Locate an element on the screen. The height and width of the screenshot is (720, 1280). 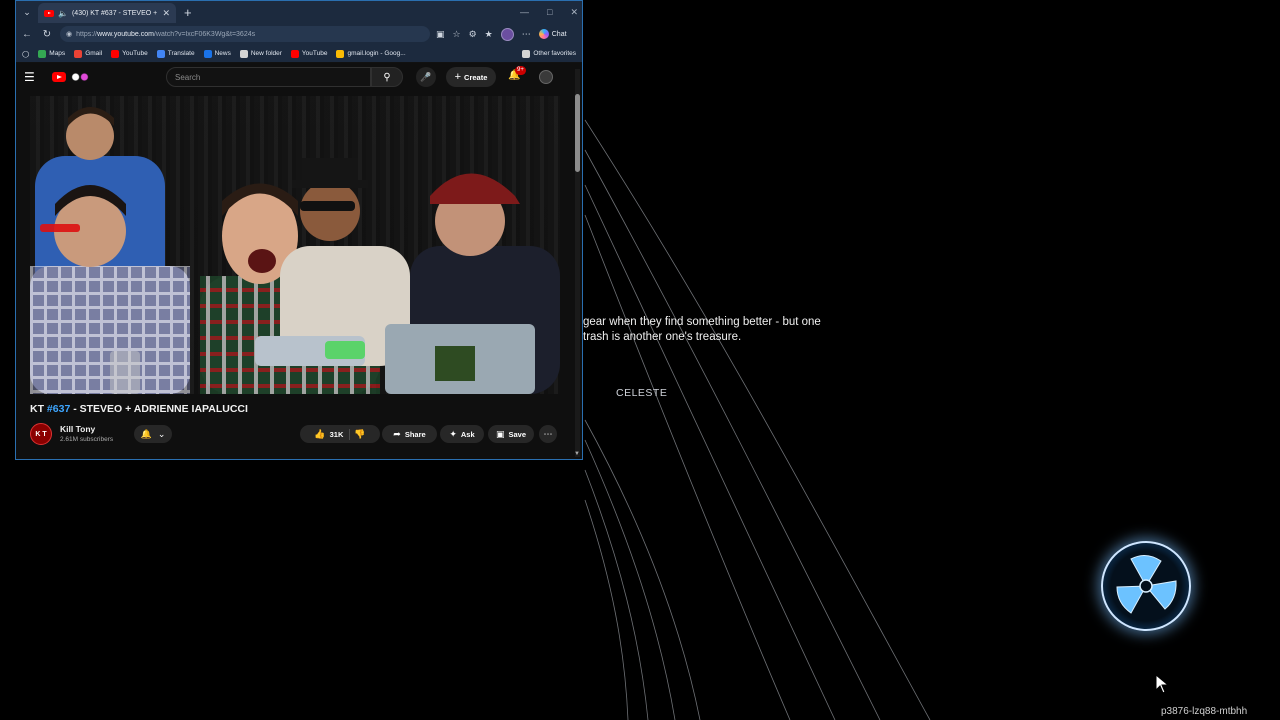
thumbs-up-icon: 👍 is located at coordinates (320, 433).